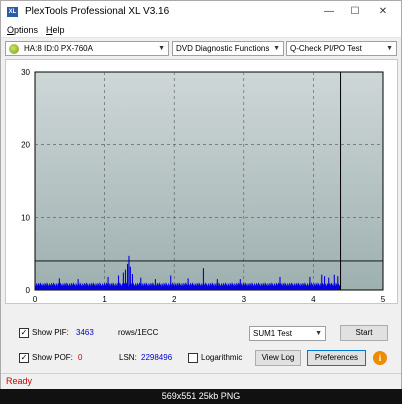 Image resolution: width=402 pixels, height=404 pixels. Describe the element at coordinates (336, 358) in the screenshot. I see `preferences-button: Preferences` at that location.